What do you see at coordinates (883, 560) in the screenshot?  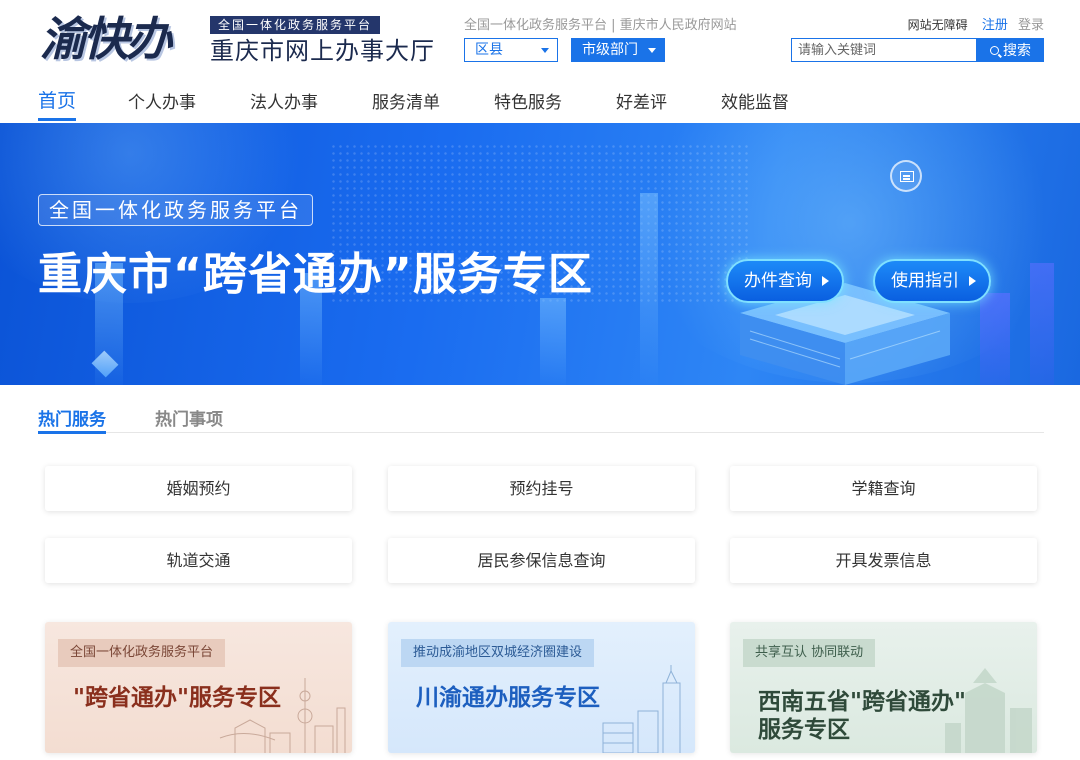 I see `service-invoice-info: 开具发票信息` at bounding box center [883, 560].